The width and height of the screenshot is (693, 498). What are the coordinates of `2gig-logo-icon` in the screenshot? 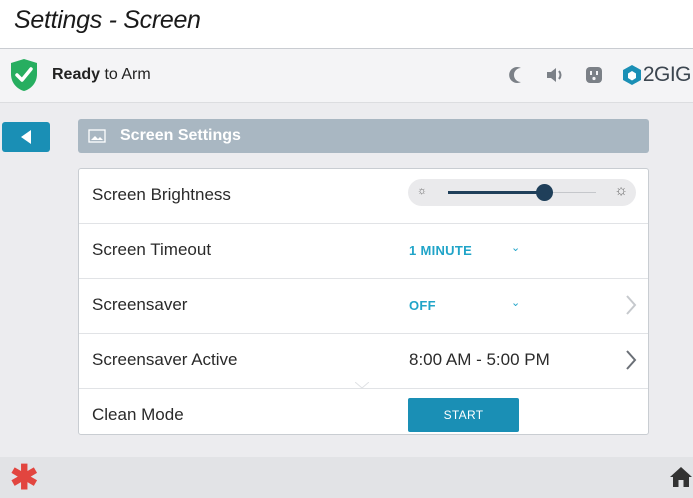 It's located at (631, 75).